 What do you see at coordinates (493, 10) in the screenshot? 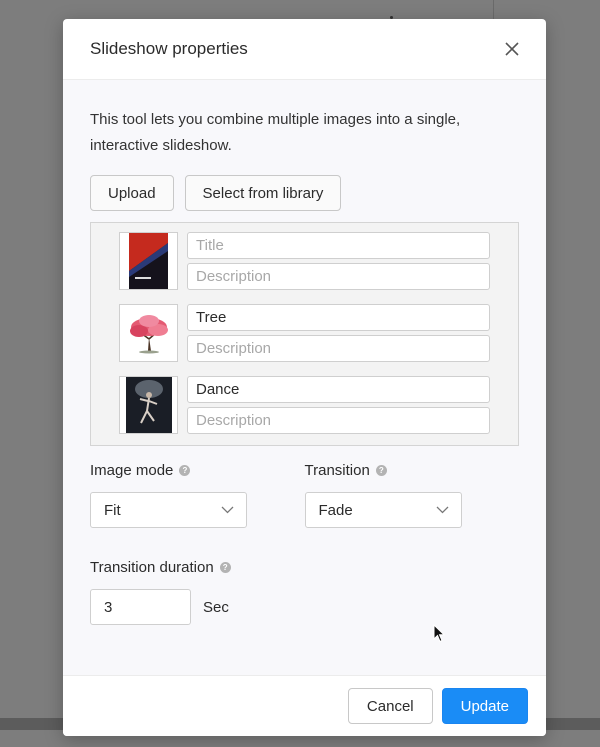
I see `backdrop-divider` at bounding box center [493, 10].